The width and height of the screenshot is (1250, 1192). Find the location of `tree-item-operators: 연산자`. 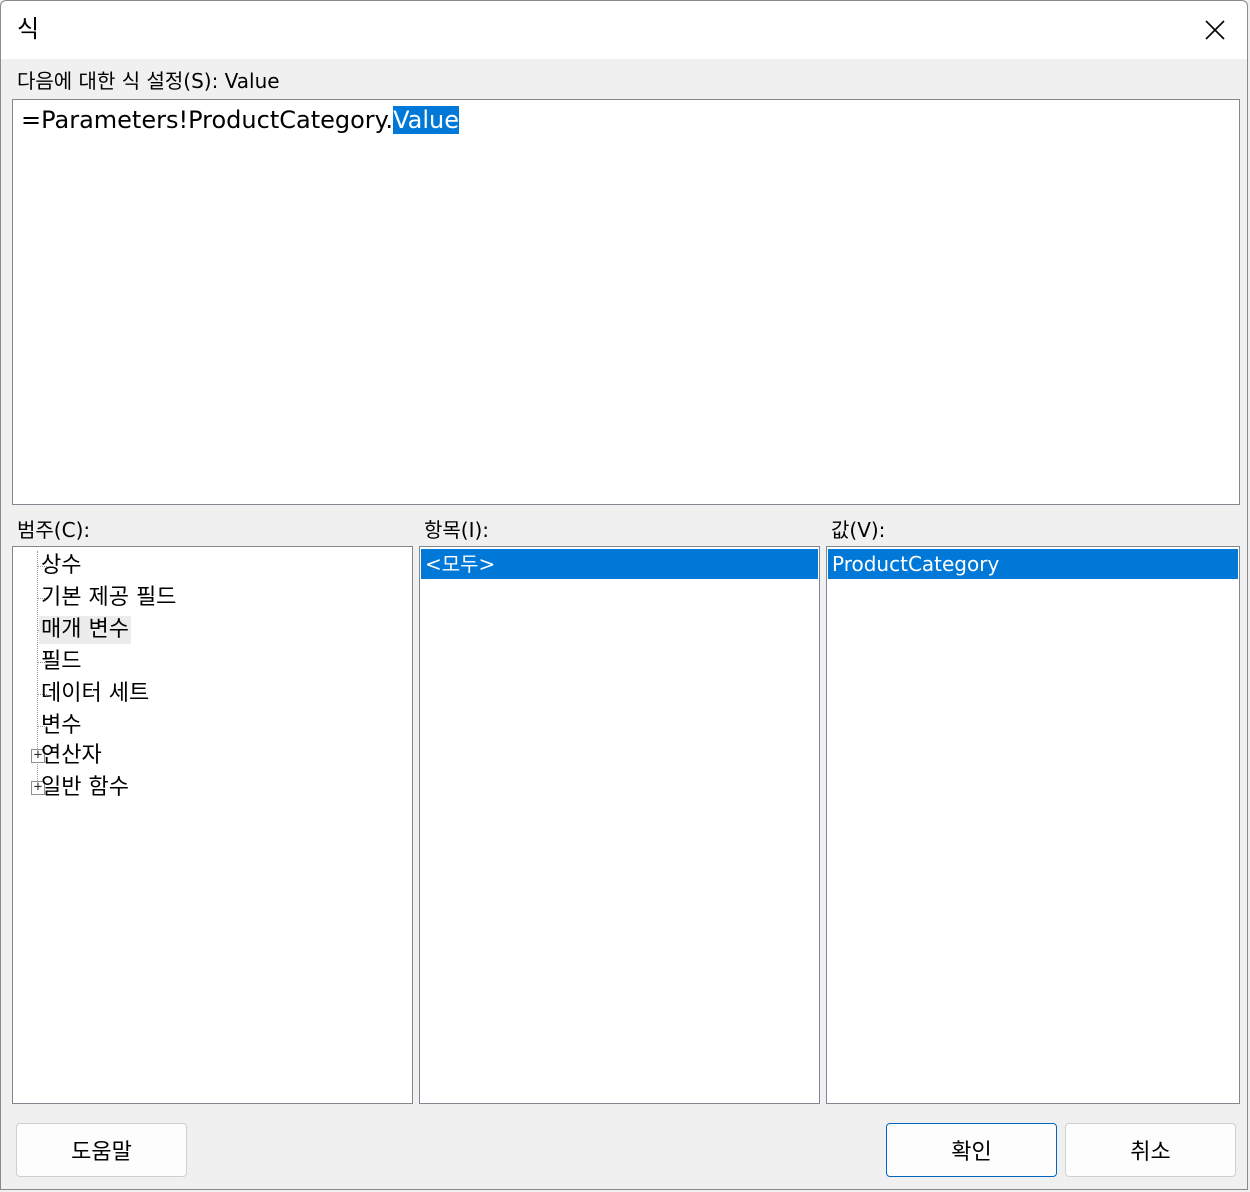

tree-item-operators: 연산자 is located at coordinates (71, 756).